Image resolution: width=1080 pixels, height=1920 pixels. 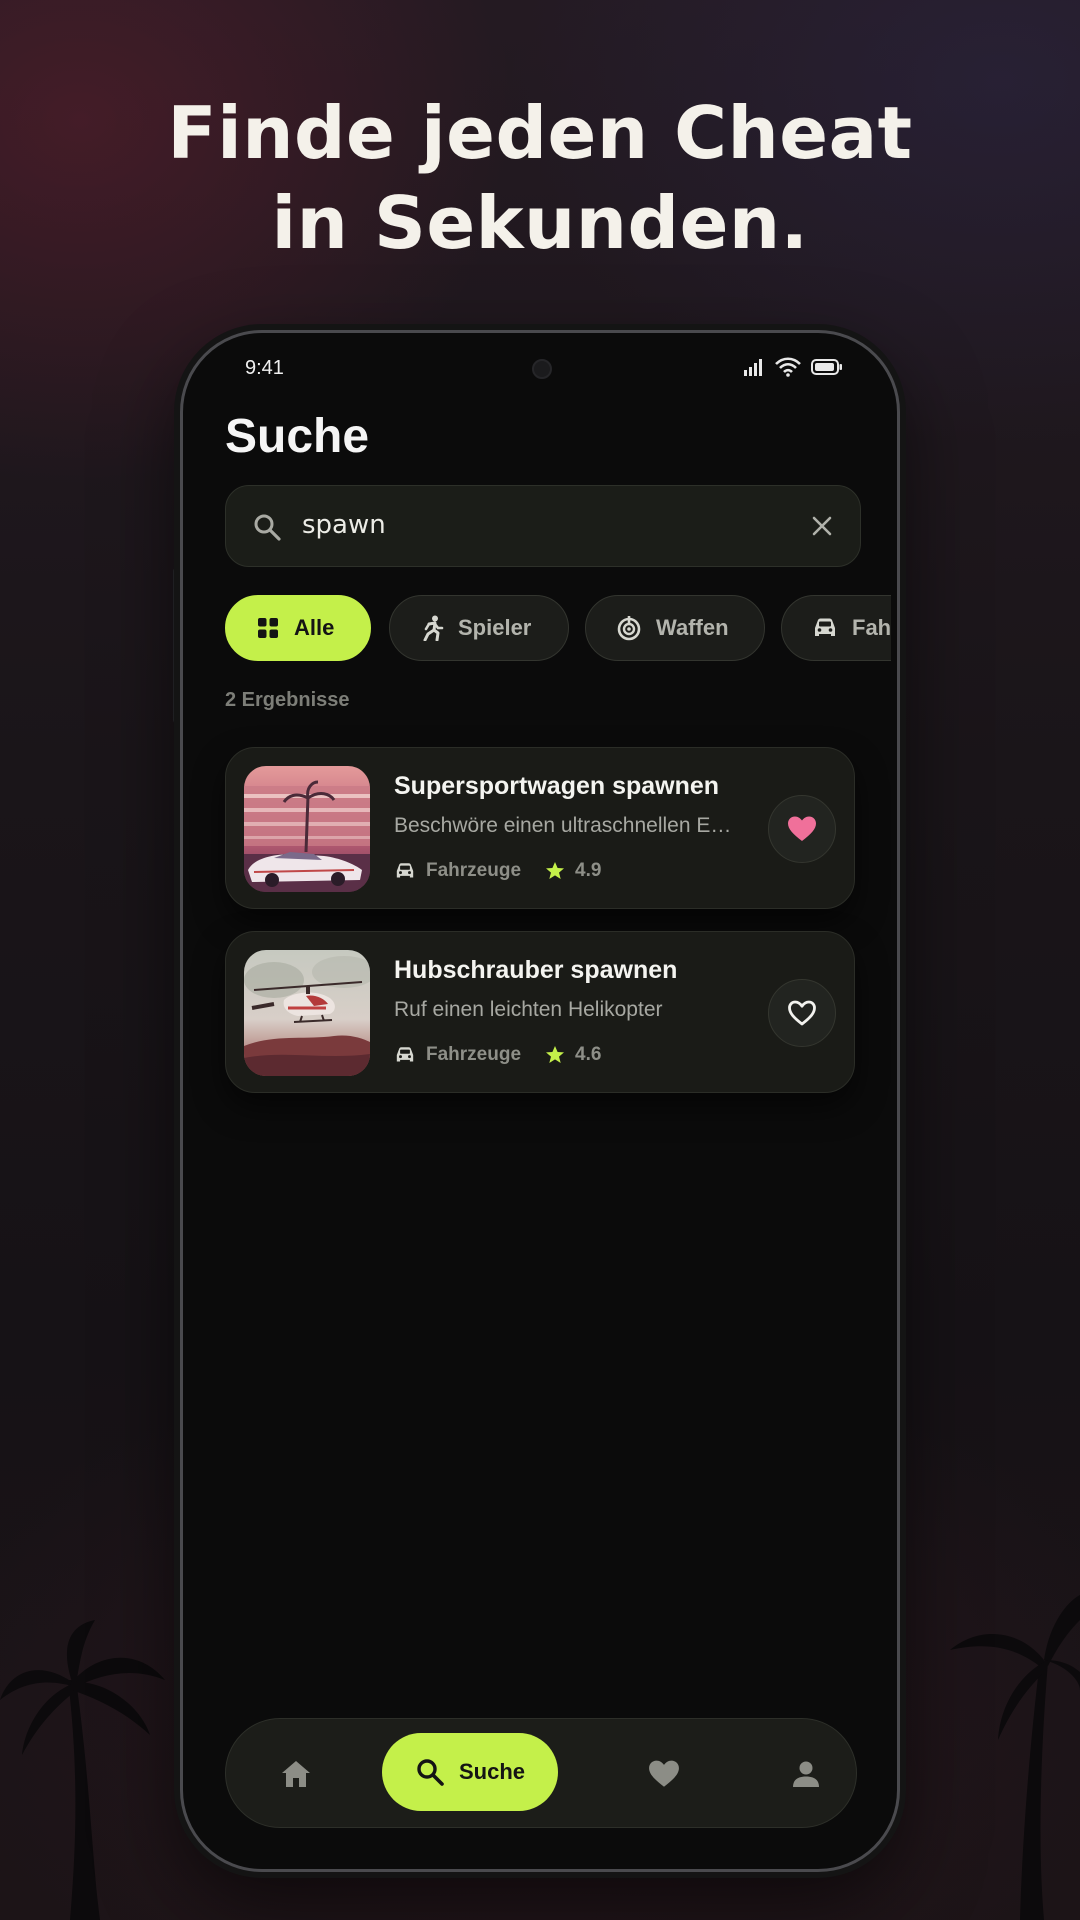 I want to click on heart-filled-icon, so click(x=802, y=828).